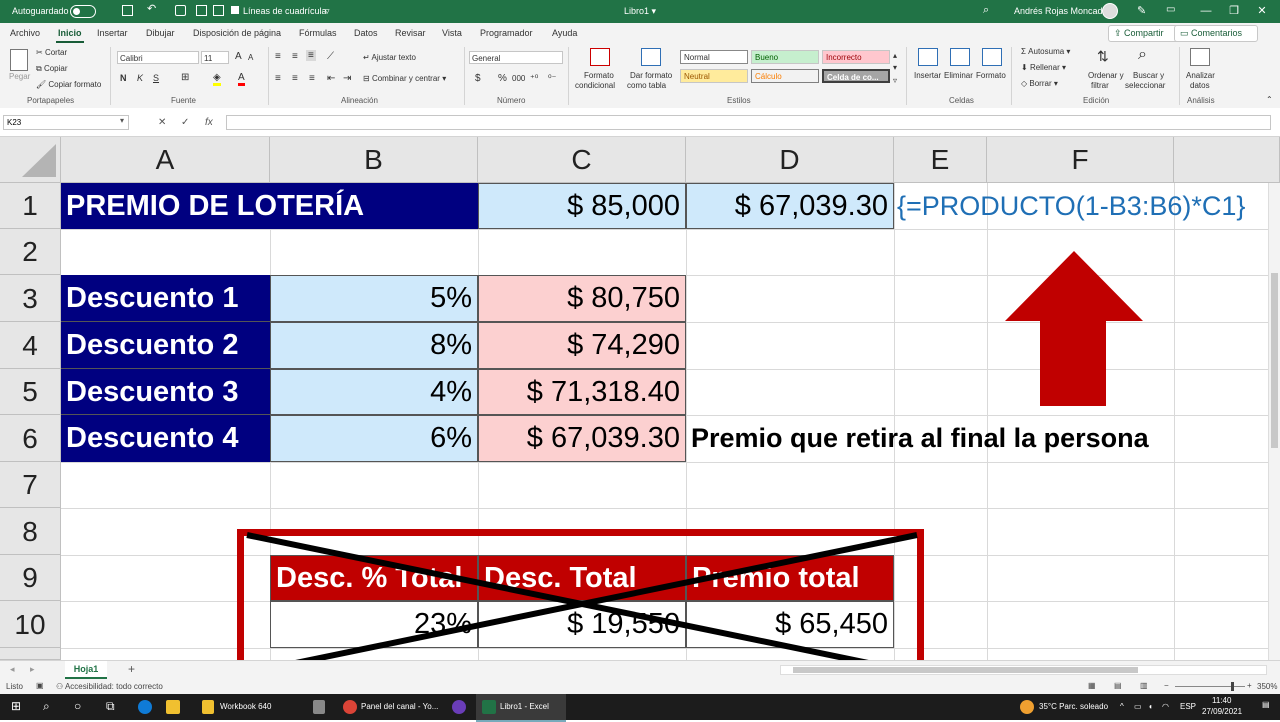  What do you see at coordinates (66, 122) in the screenshot?
I see `name-box: K23` at bounding box center [66, 122].